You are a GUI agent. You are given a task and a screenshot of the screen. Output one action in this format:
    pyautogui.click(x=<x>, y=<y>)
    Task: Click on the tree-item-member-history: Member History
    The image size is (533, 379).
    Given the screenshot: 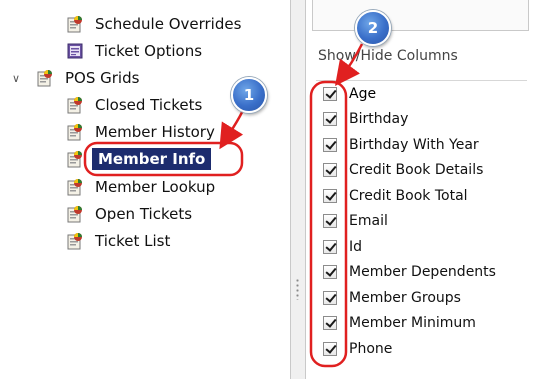 What is the action you would take?
    pyautogui.click(x=142, y=132)
    